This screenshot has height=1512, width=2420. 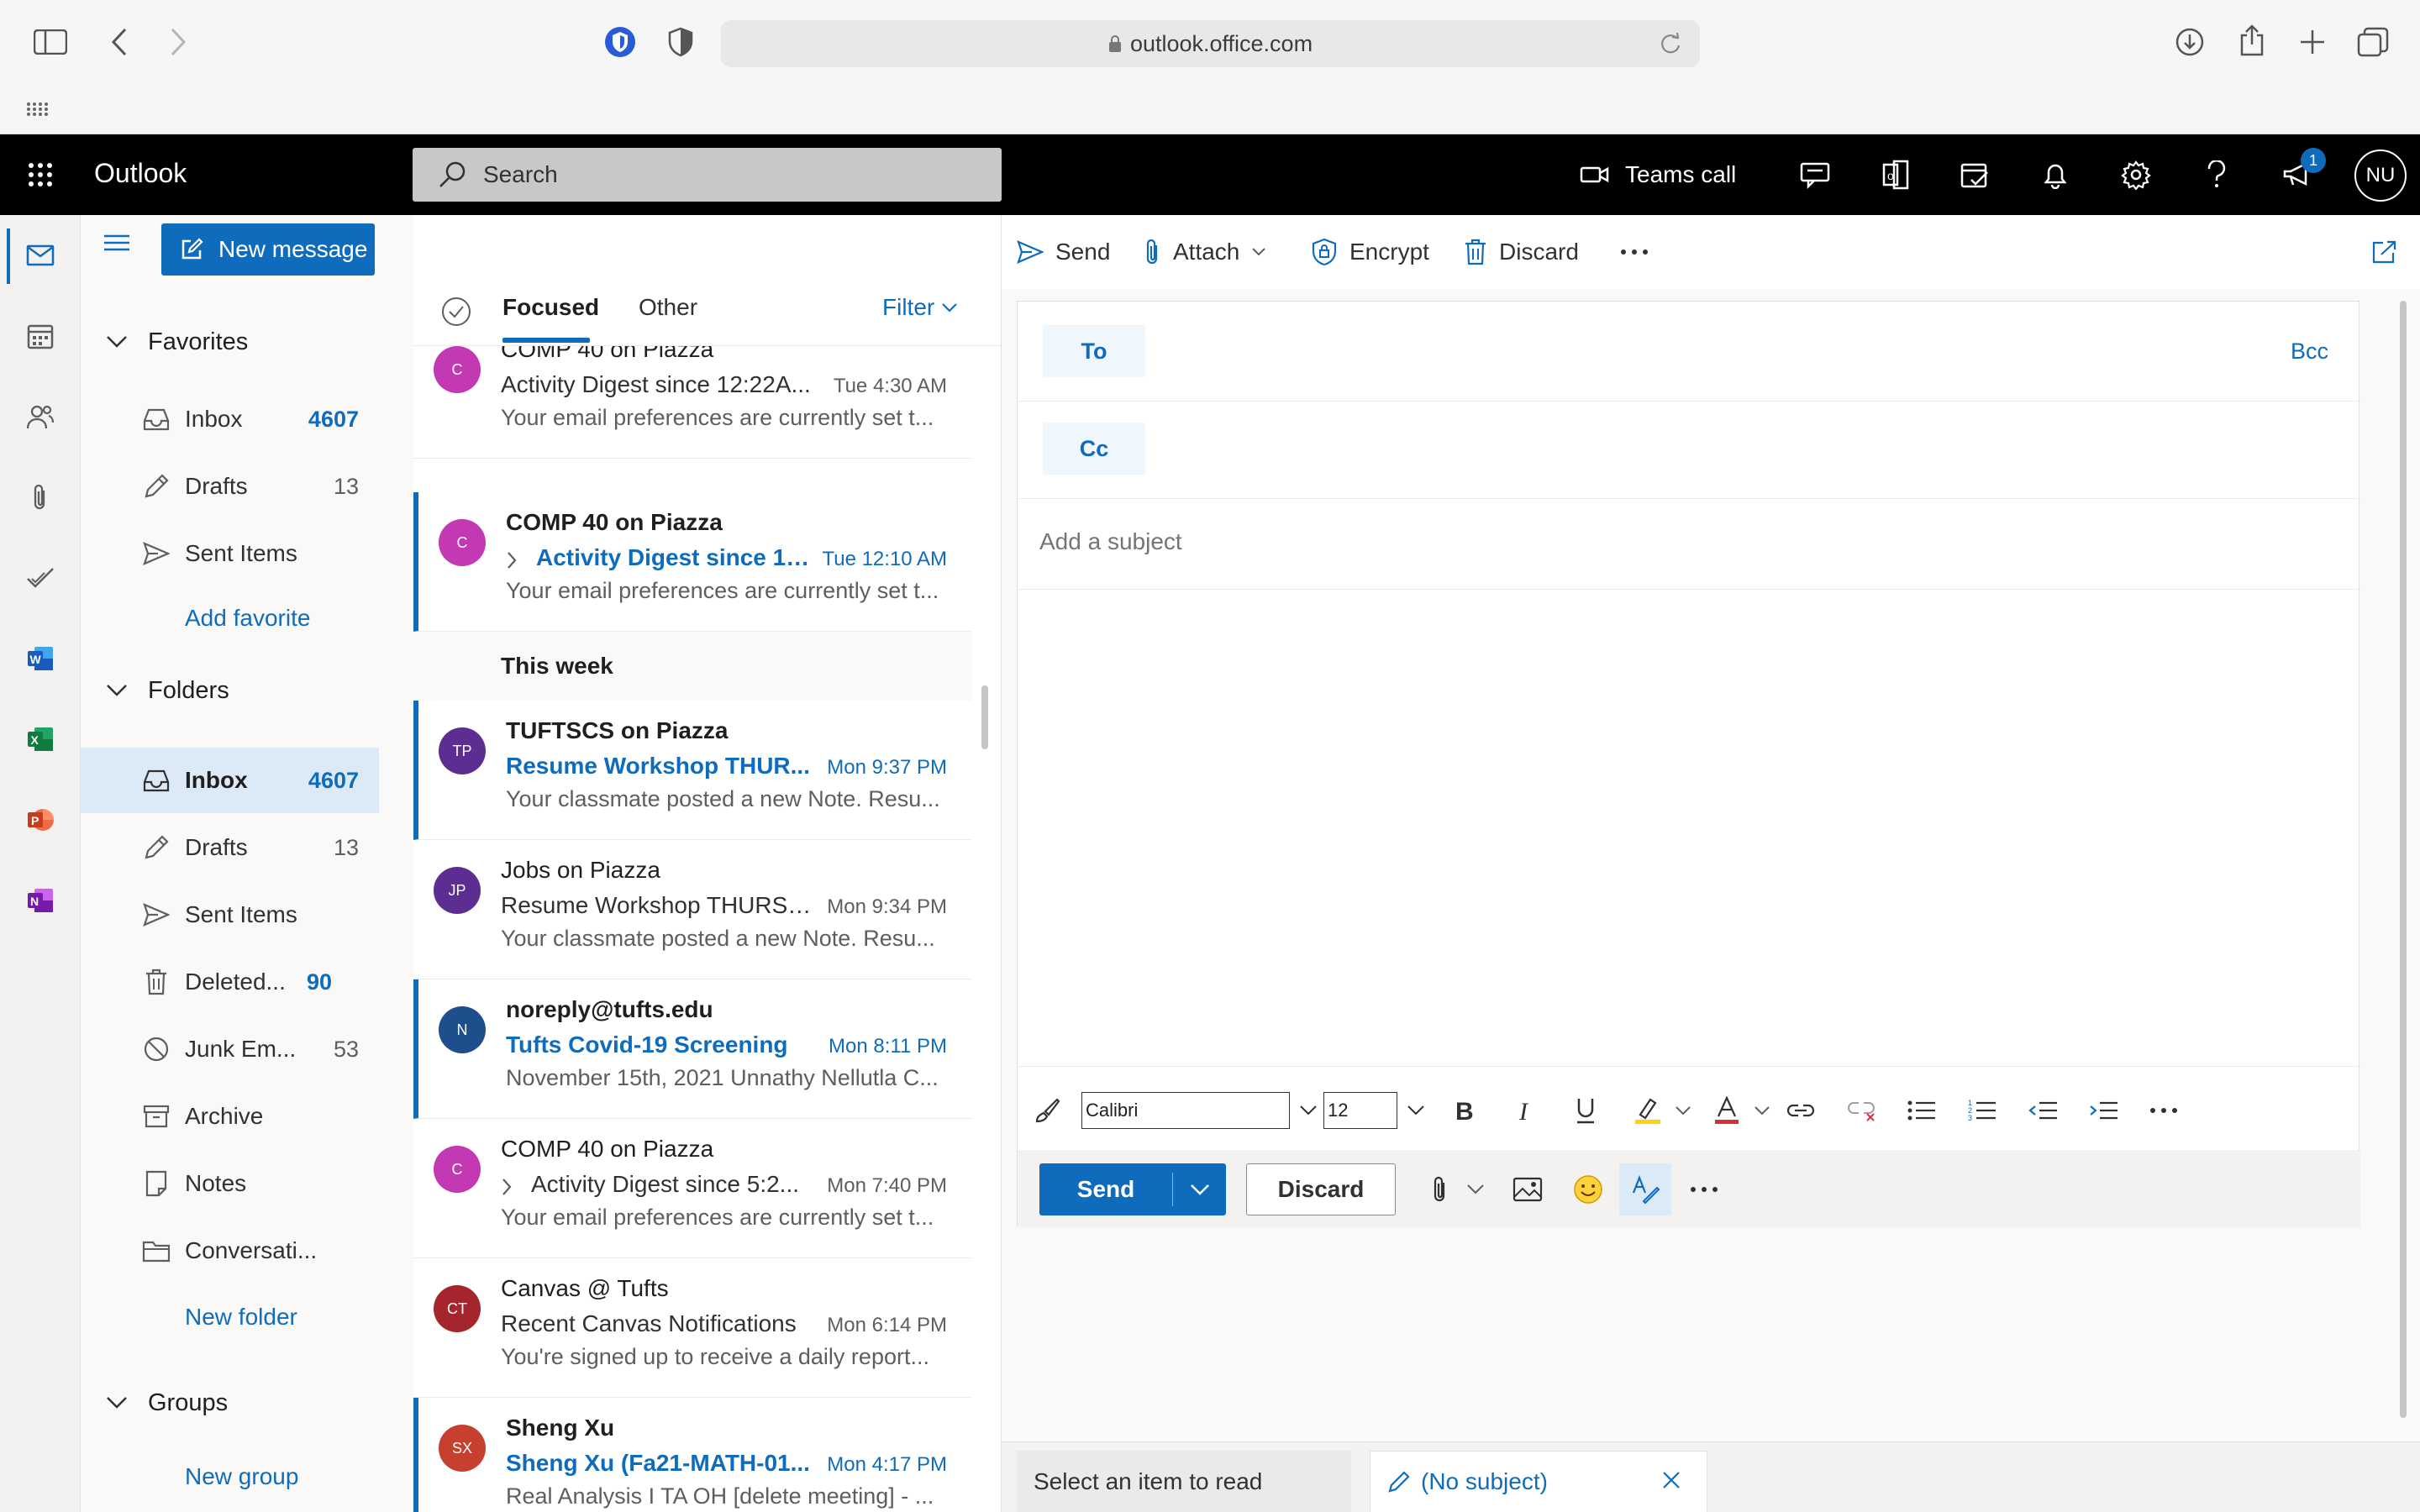 I want to click on groups-header: Groups, so click(x=167, y=1403).